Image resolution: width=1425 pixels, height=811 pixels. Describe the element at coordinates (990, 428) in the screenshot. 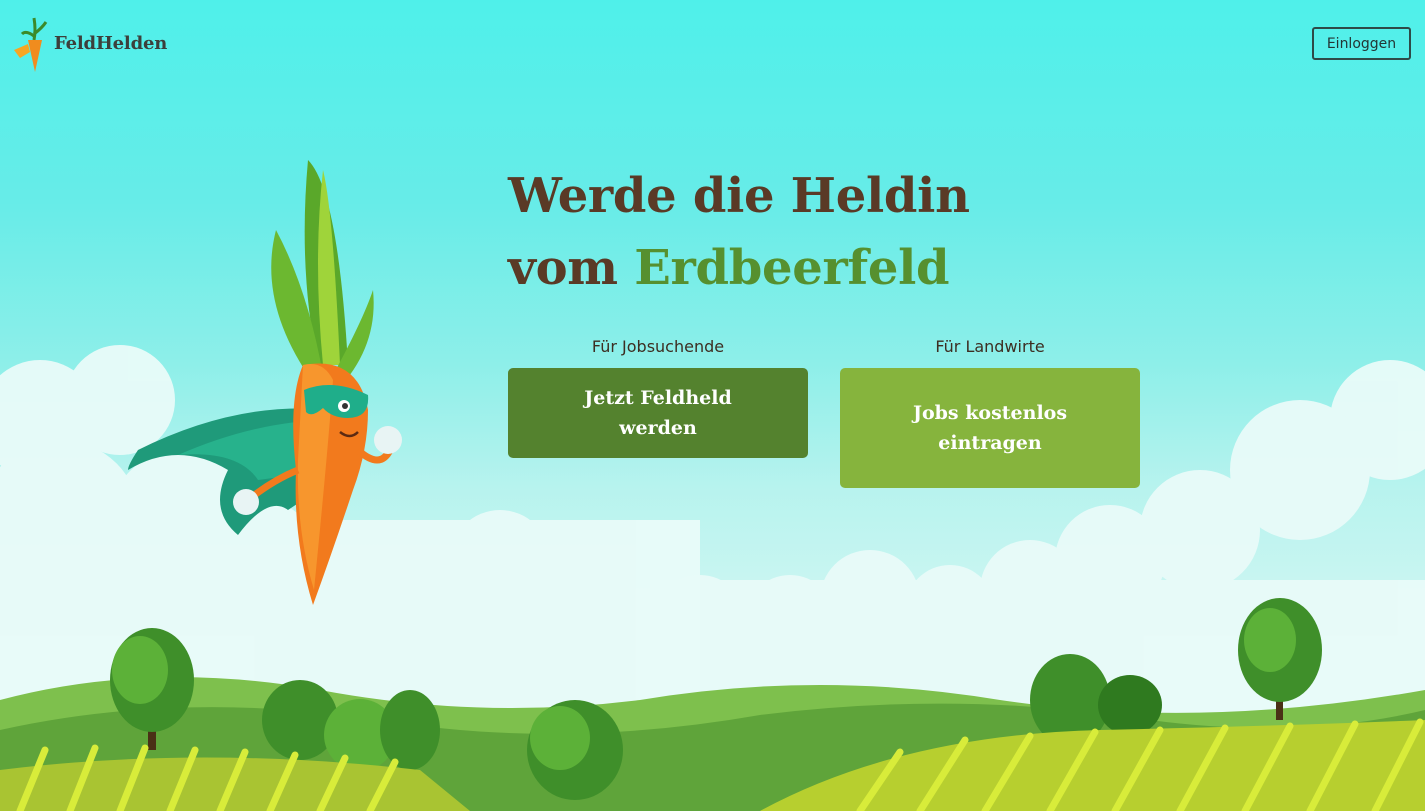

I see `post-jobs-free-button: Jobs kostenlos eintragen` at that location.